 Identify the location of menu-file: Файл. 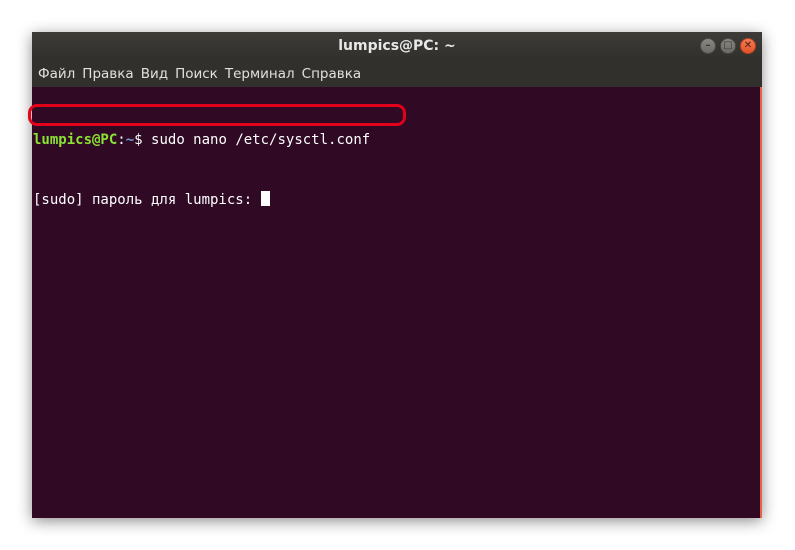
(58, 74).